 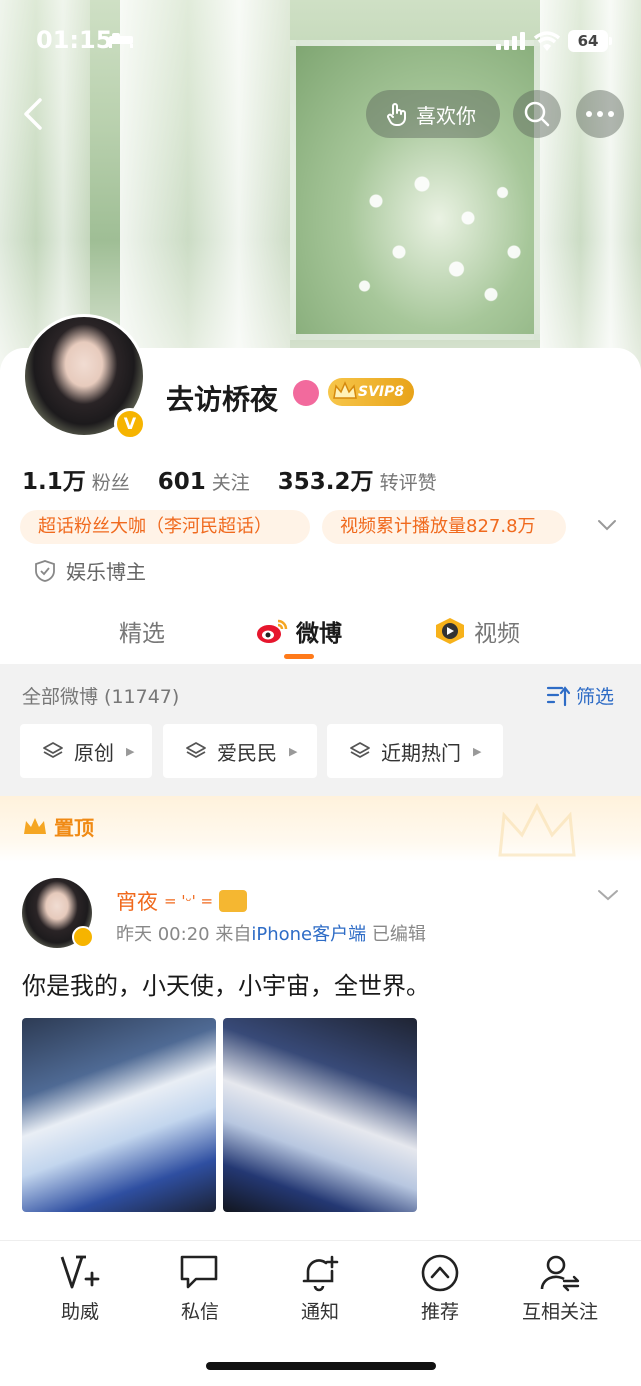 What do you see at coordinates (233, 901) in the screenshot?
I see `vip-crown-icon` at bounding box center [233, 901].